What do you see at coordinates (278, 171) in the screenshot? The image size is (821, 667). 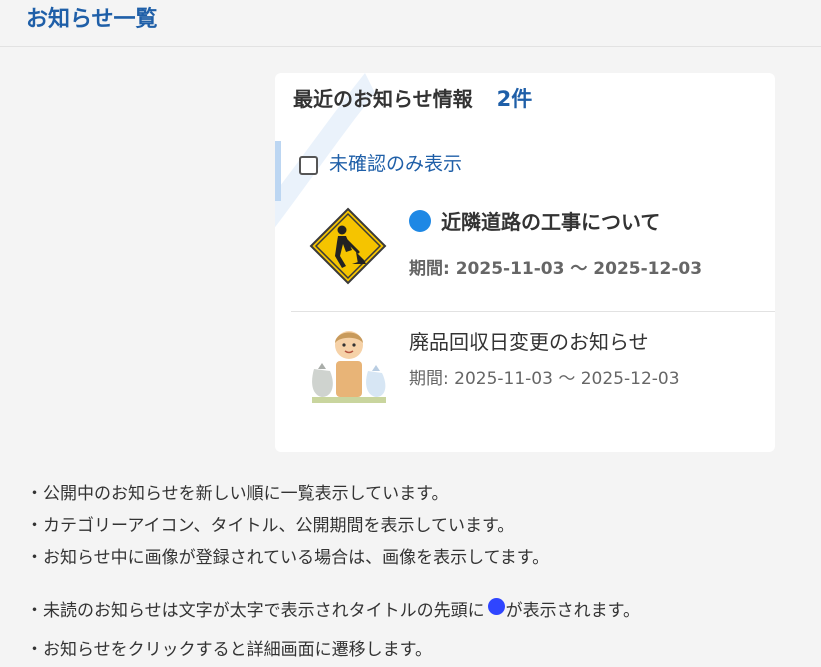 I see `filter-accent-bar` at bounding box center [278, 171].